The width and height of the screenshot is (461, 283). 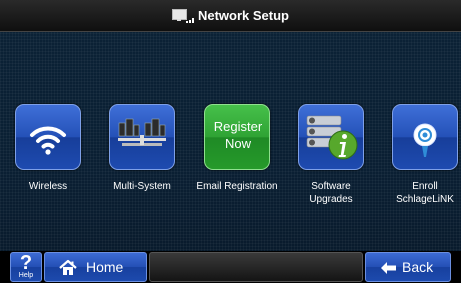 What do you see at coordinates (142, 132) in the screenshot?
I see `multi-system-icon` at bounding box center [142, 132].